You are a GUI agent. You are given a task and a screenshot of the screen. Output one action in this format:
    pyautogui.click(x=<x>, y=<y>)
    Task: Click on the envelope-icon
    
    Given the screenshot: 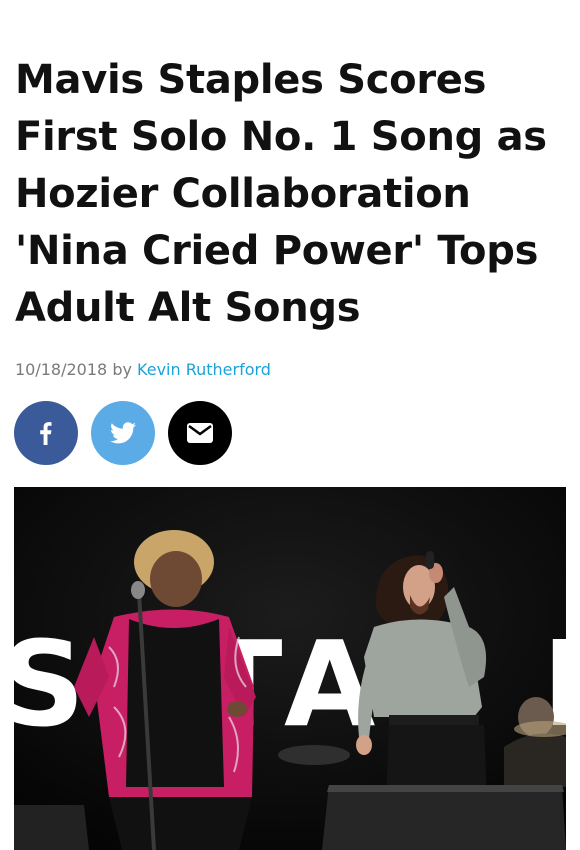 What is the action you would take?
    pyautogui.click(x=200, y=433)
    